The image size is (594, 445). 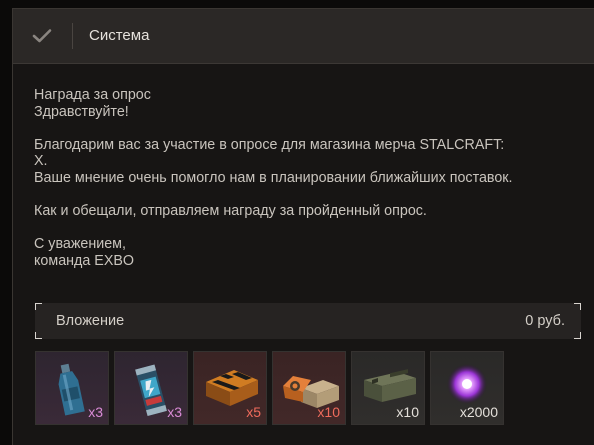 I want to click on mark-read-button, so click(x=42, y=36).